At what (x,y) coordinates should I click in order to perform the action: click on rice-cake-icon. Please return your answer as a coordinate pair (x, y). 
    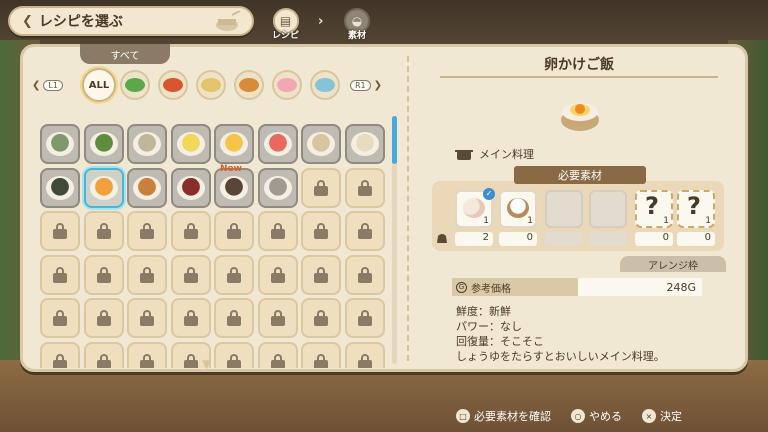
    Looking at the image, I should click on (321, 144).